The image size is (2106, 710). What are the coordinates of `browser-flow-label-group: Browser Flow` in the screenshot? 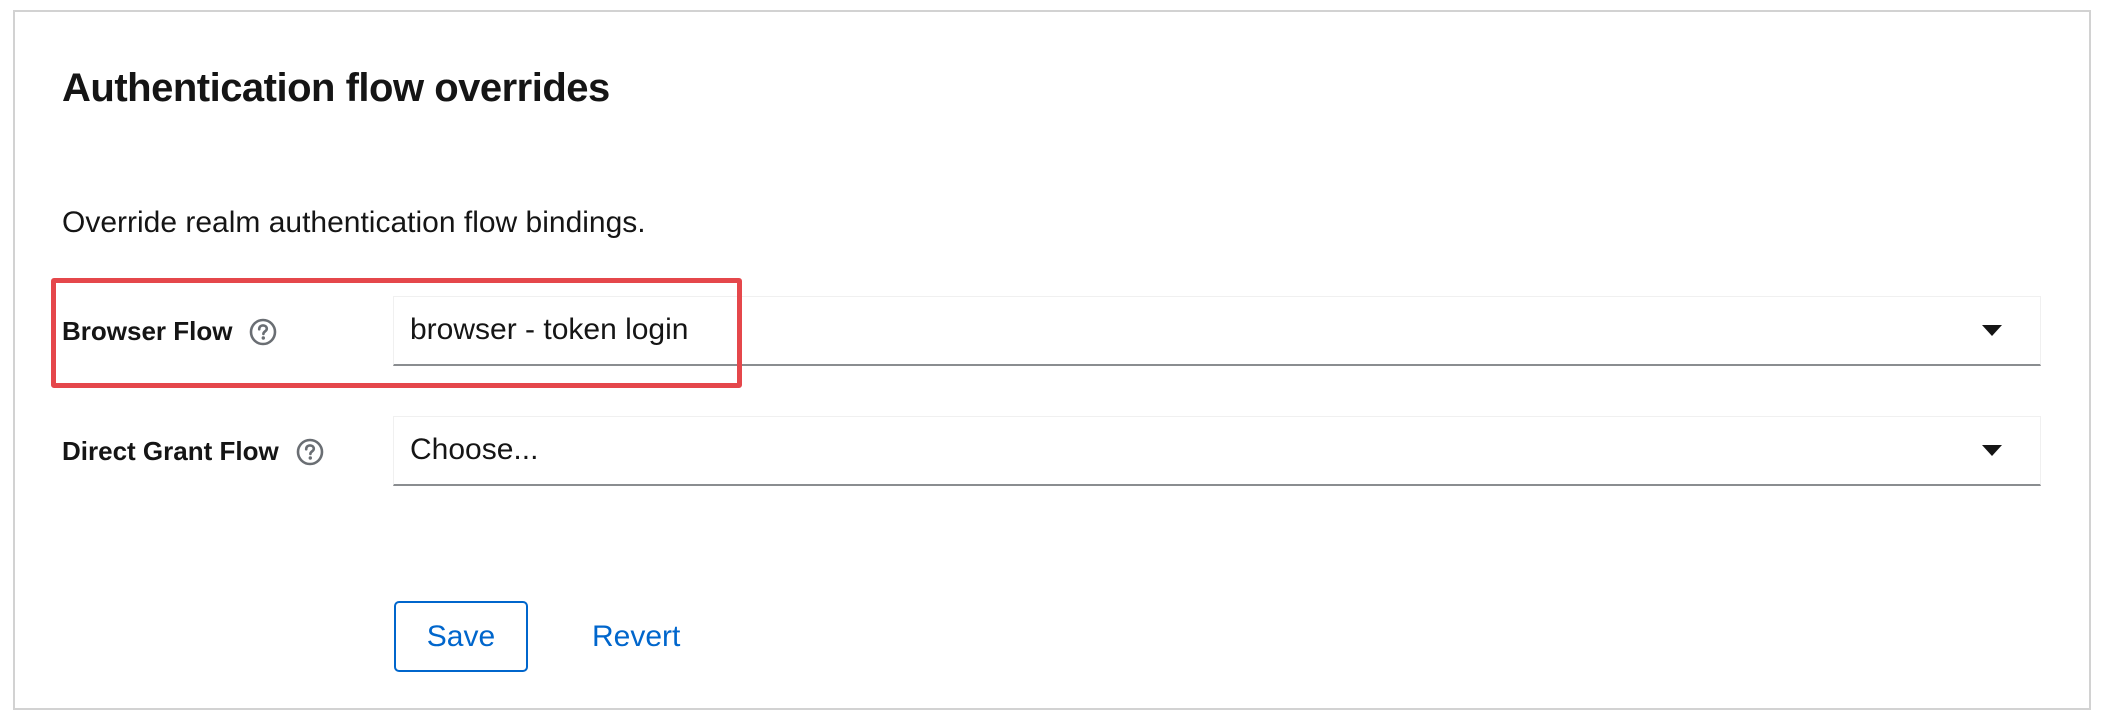 It's located at (170, 331).